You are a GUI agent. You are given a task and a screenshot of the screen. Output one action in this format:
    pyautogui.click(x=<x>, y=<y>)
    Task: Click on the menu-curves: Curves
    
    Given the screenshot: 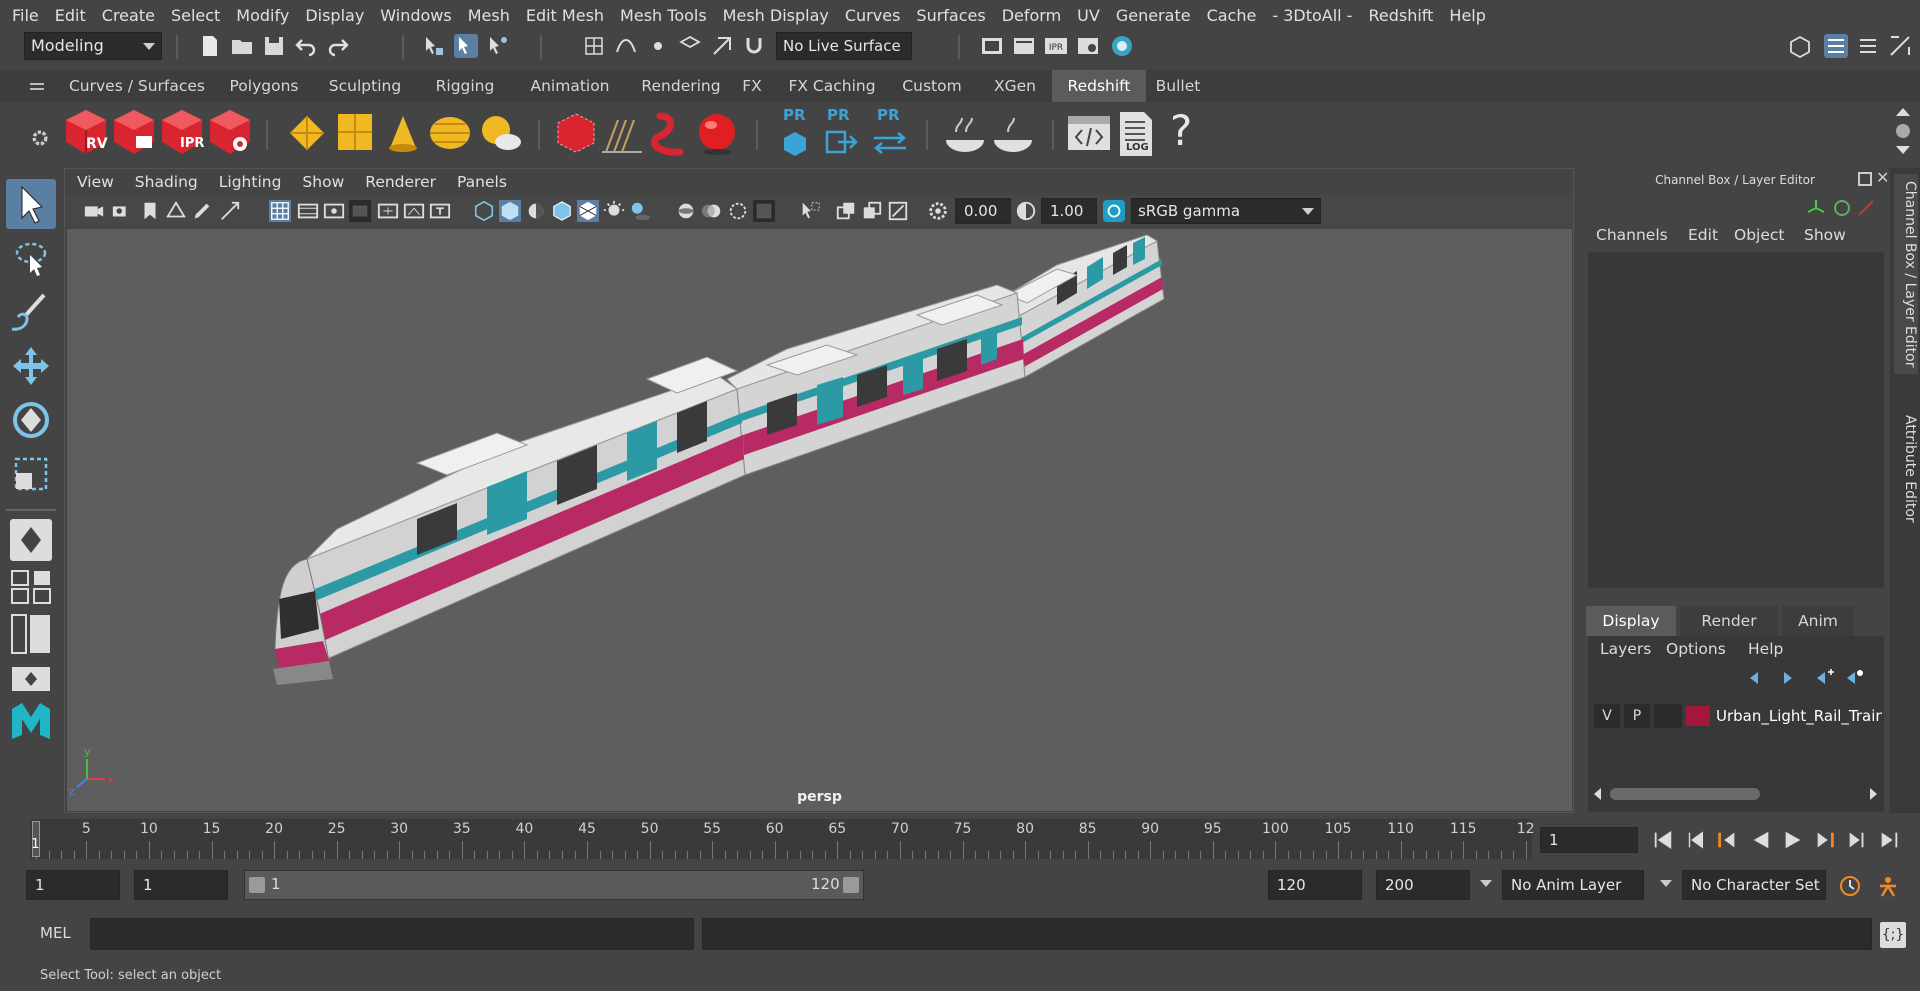 What is the action you would take?
    pyautogui.click(x=875, y=15)
    